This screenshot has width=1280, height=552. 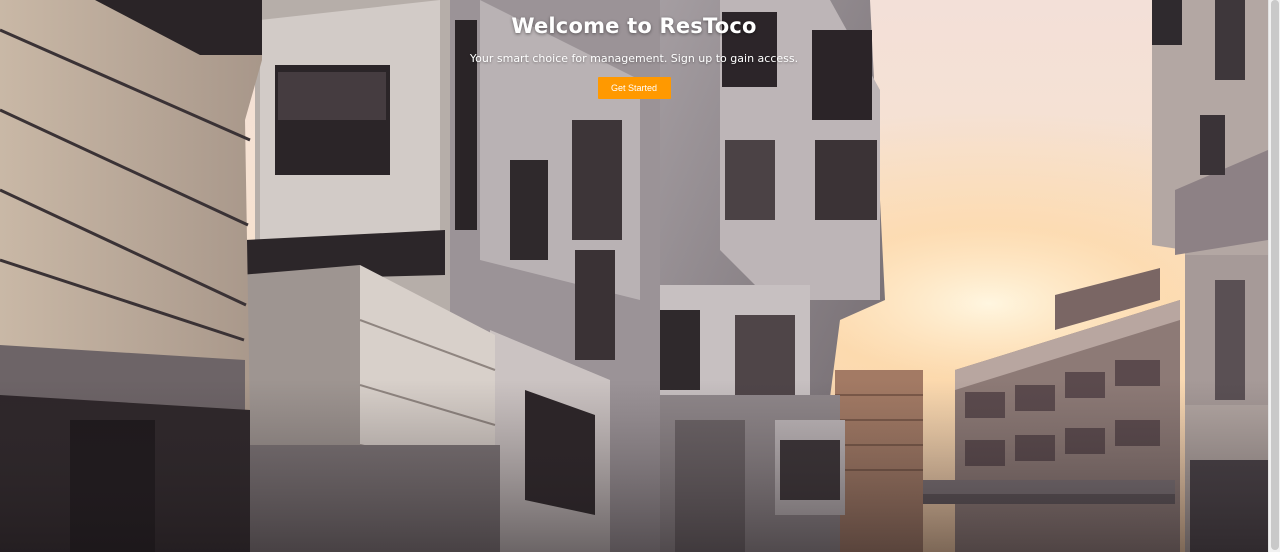 I want to click on hero-title: Welcome to ResToco, so click(x=634, y=26).